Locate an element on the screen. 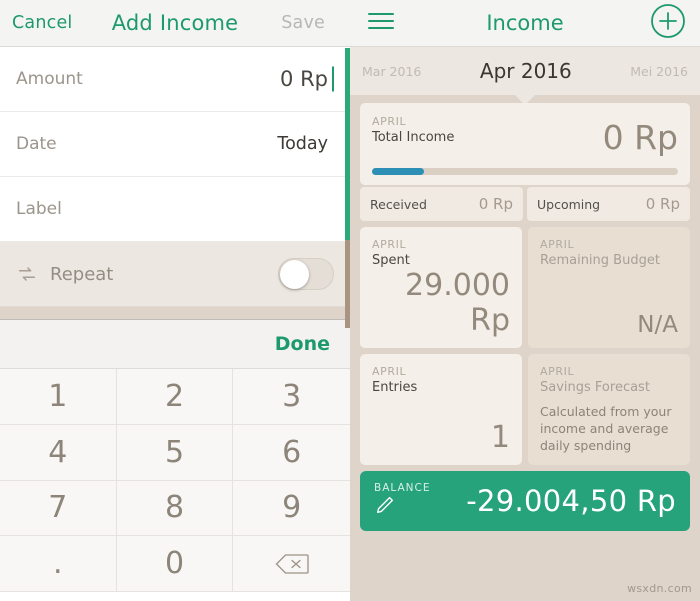 This screenshot has height=601, width=700. text-caret is located at coordinates (333, 79).